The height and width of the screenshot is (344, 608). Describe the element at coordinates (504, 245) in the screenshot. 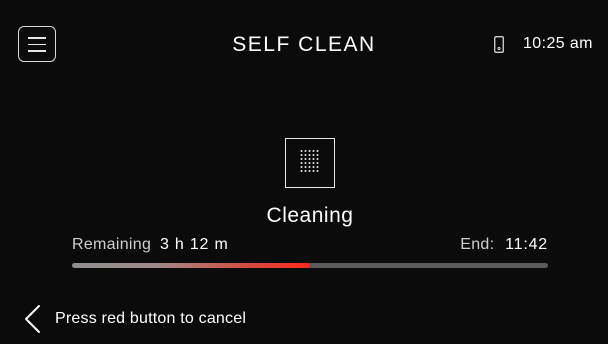

I see `end-time: End: 11:42` at that location.